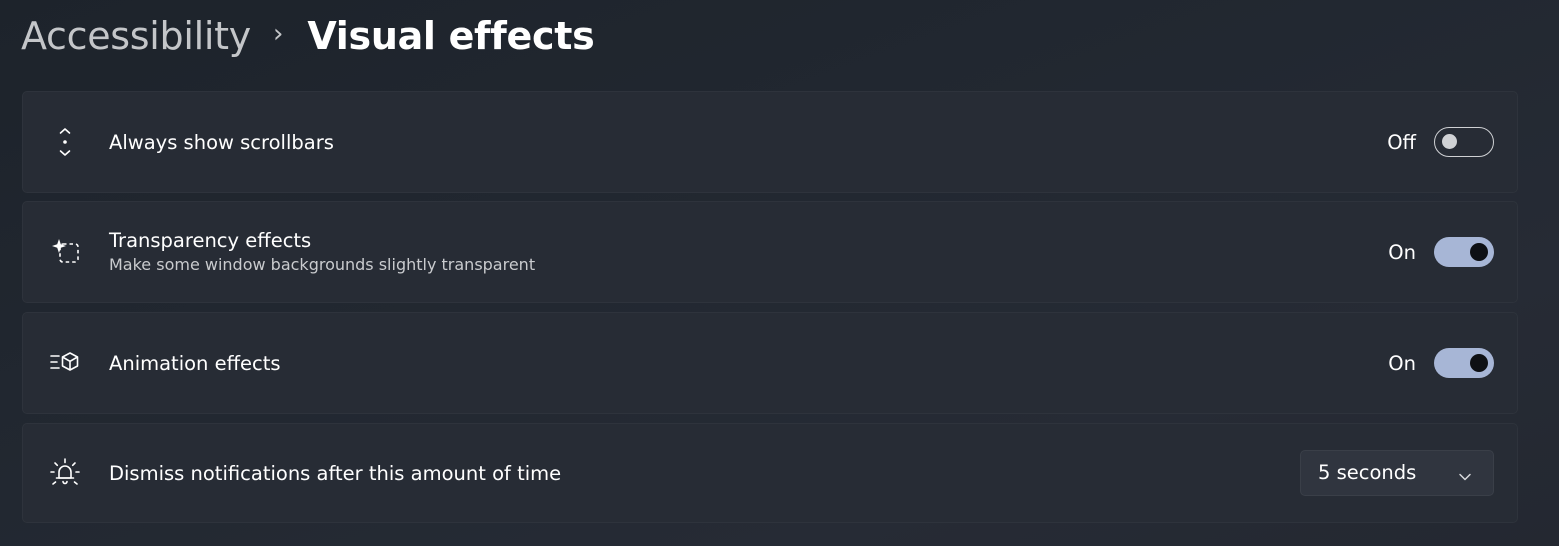 The image size is (1559, 546). Describe the element at coordinates (1464, 363) in the screenshot. I see `animation-toggle` at that location.